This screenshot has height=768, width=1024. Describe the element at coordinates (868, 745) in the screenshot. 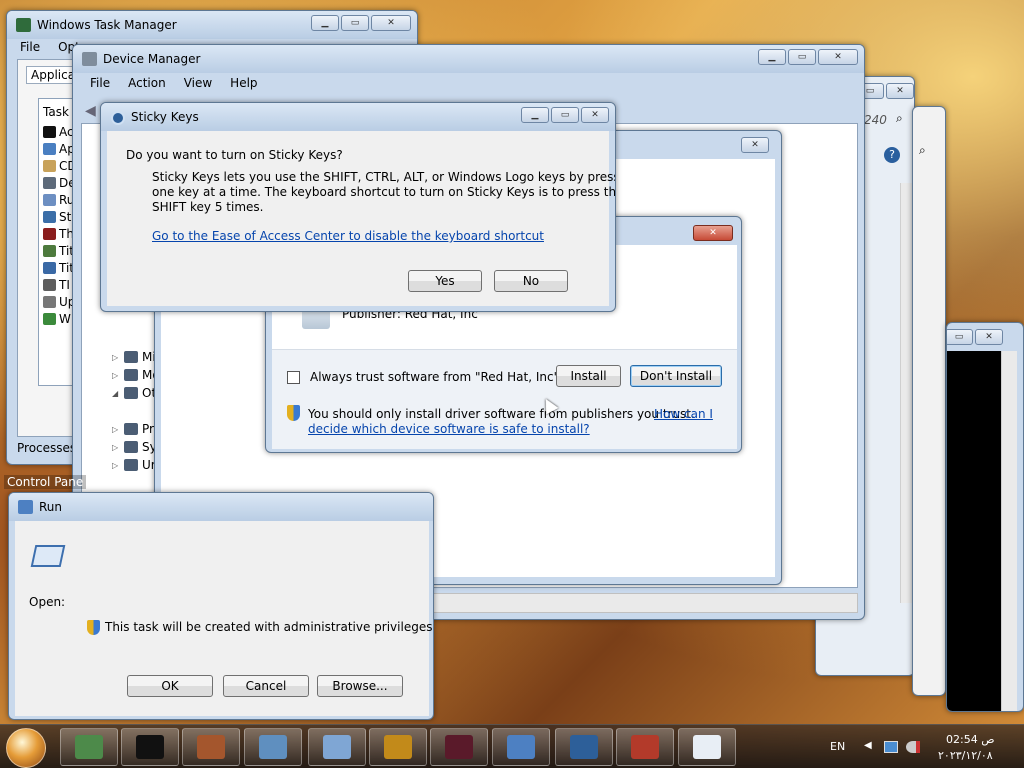

I see `show-hidden-icons: ◀` at that location.